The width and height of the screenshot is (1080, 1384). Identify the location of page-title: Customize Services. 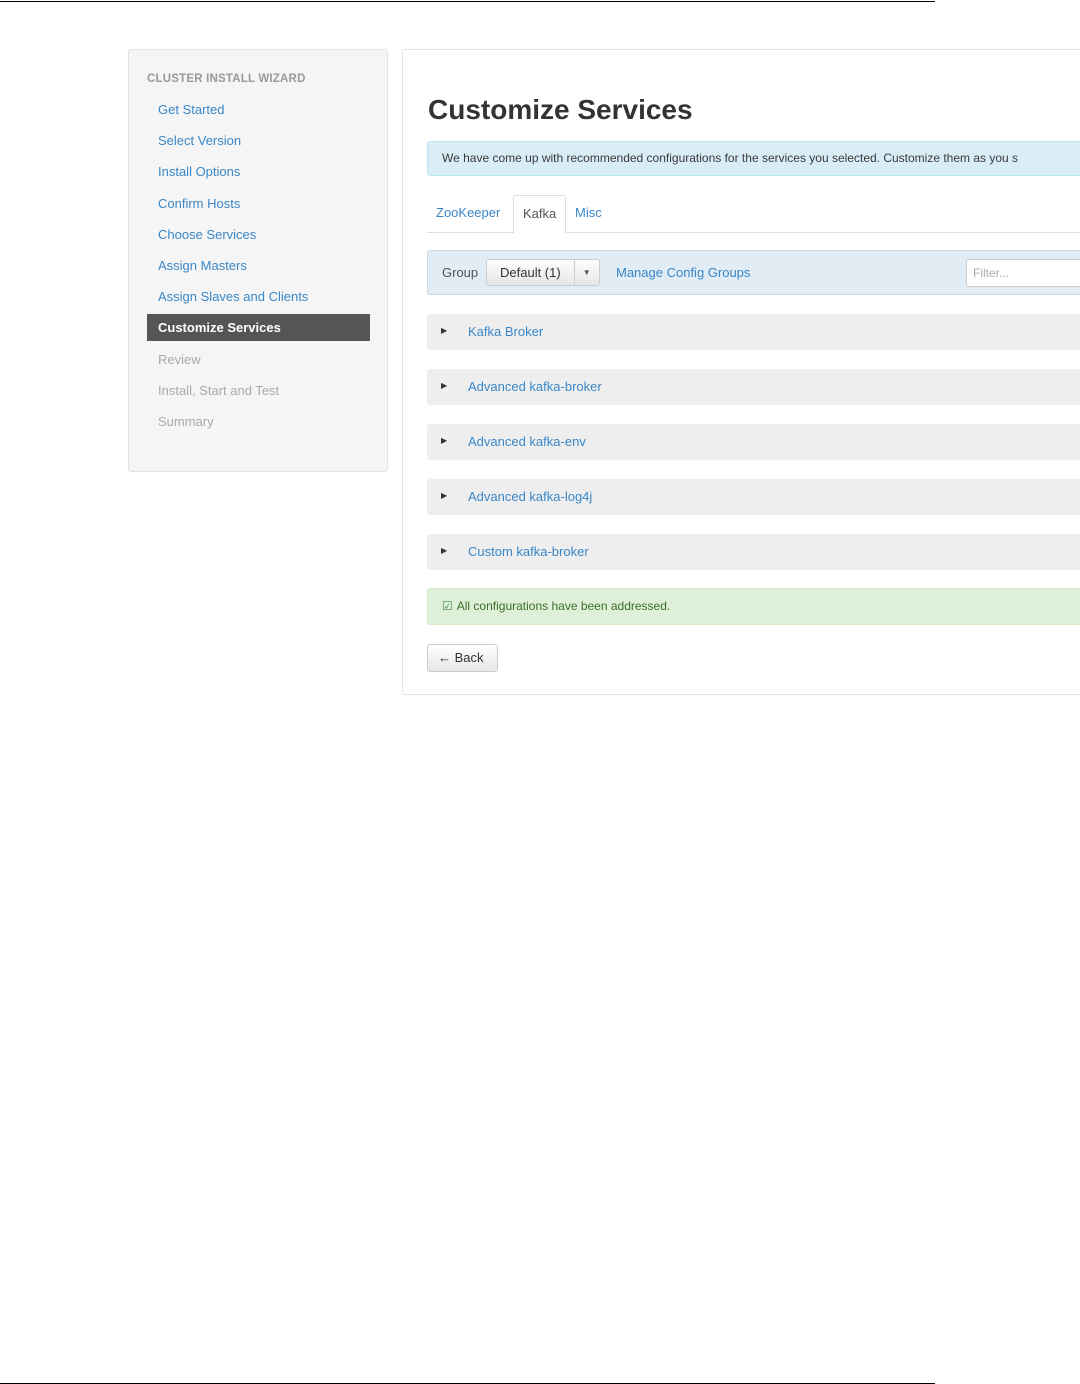
(560, 109).